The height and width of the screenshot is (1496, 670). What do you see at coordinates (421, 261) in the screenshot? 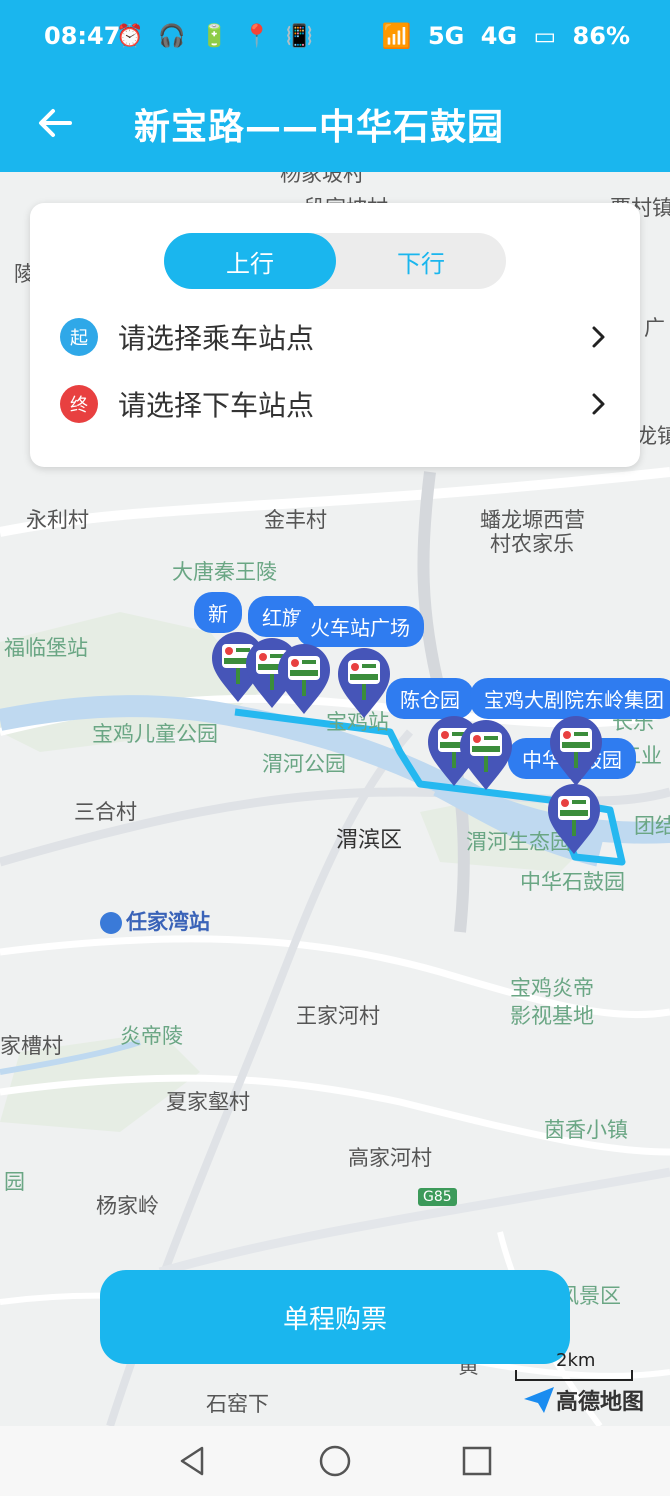
I see `direction-down-tab: 下行` at bounding box center [421, 261].